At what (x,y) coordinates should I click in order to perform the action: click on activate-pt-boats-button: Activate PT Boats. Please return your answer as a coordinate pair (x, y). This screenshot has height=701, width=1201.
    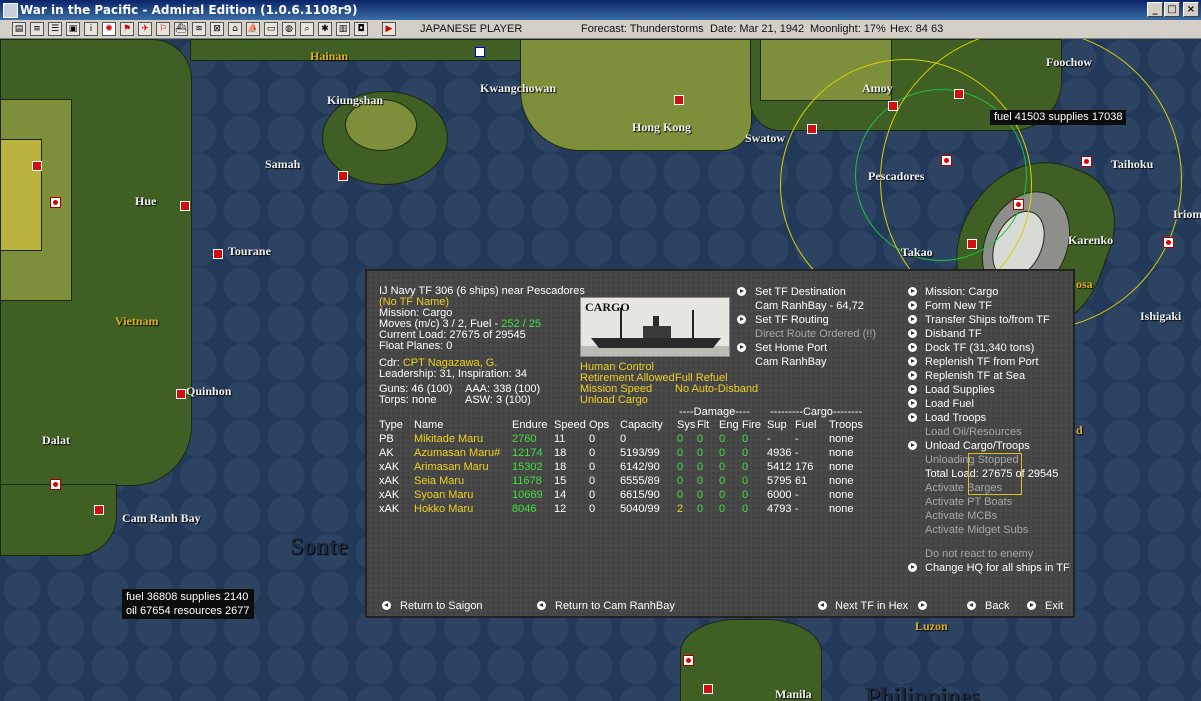
    Looking at the image, I should click on (968, 502).